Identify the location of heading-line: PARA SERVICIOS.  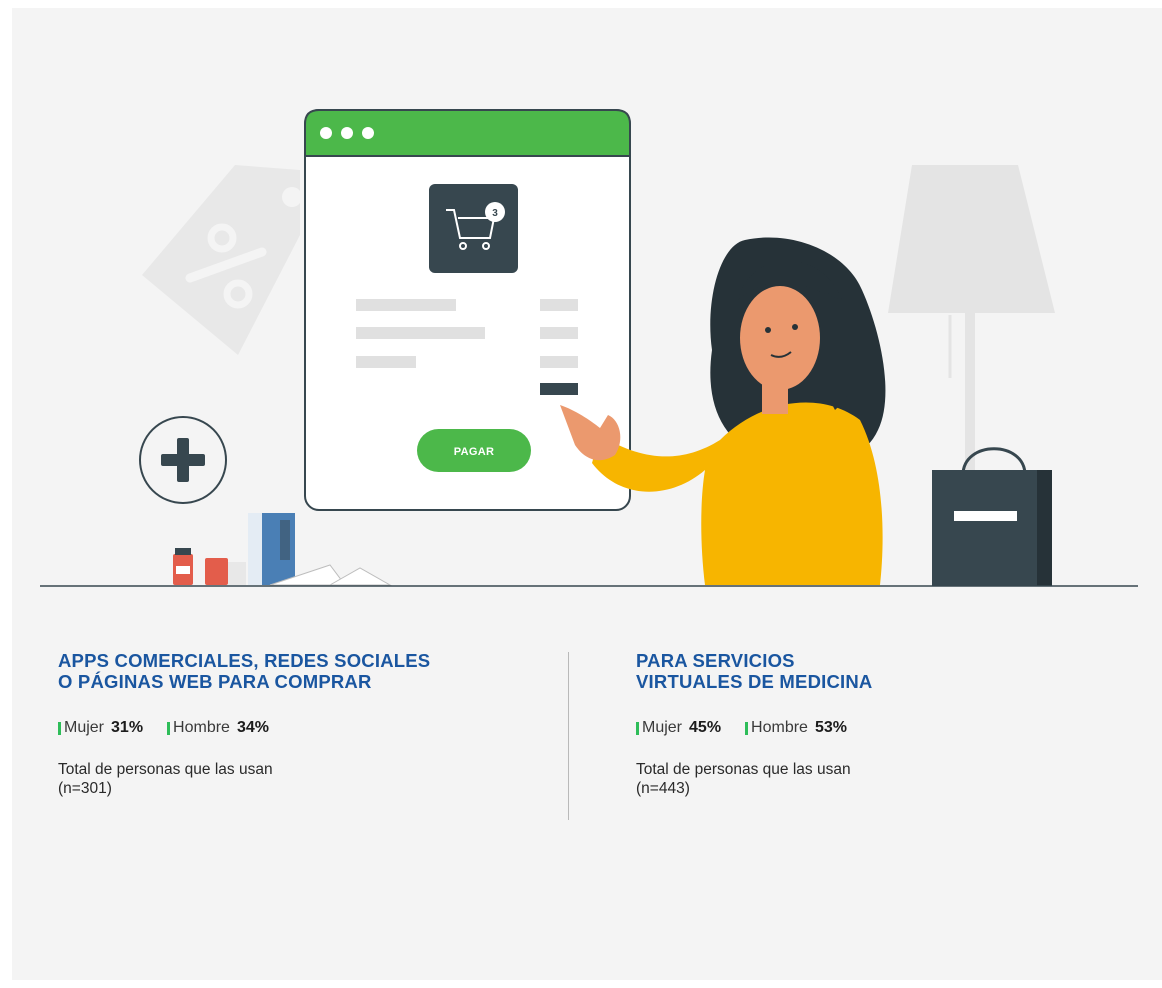
(715, 660).